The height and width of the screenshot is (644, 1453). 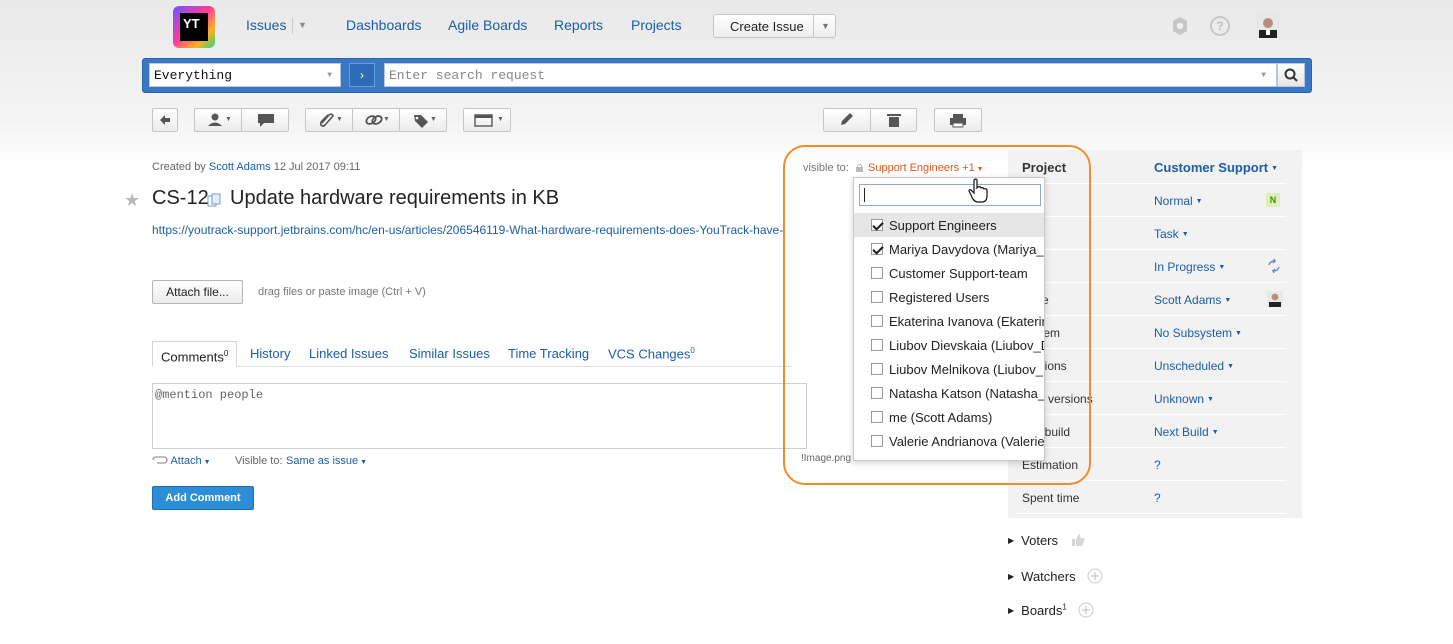 I want to click on boards-section: ▶ Boards1, so click(x=1051, y=610).